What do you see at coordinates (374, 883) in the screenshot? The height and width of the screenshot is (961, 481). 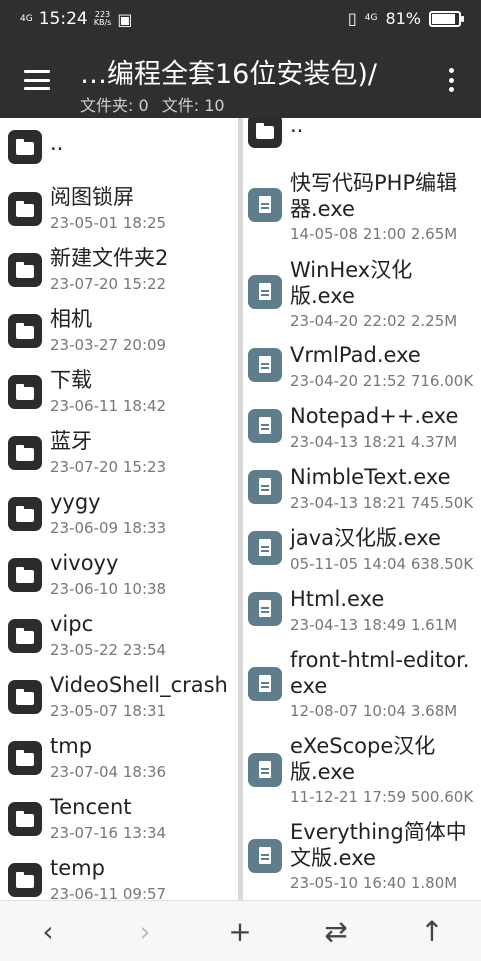 I see `item-meta: 23-05-10 16:40 1.80M` at bounding box center [374, 883].